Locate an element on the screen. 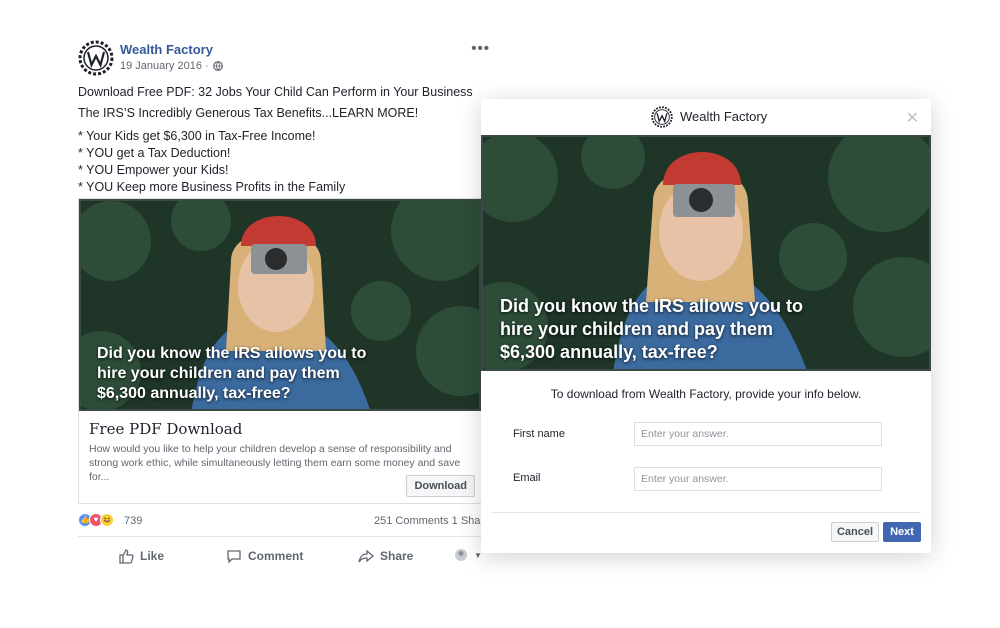 The width and height of the screenshot is (1000, 628). share-button: Share is located at coordinates (385, 556).